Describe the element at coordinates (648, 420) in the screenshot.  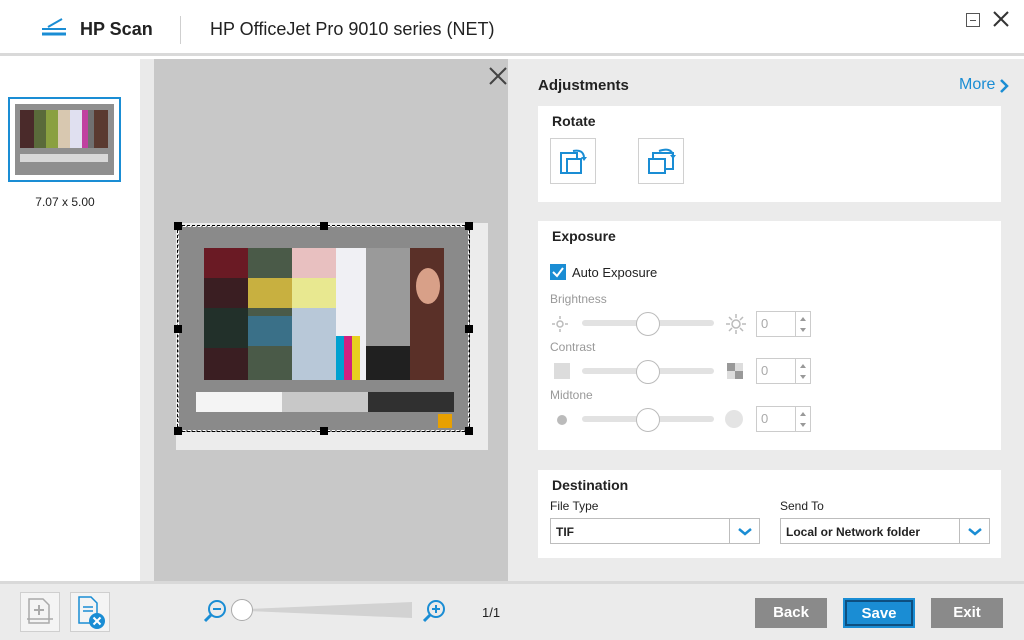
I see `midtone-slider-knob` at that location.